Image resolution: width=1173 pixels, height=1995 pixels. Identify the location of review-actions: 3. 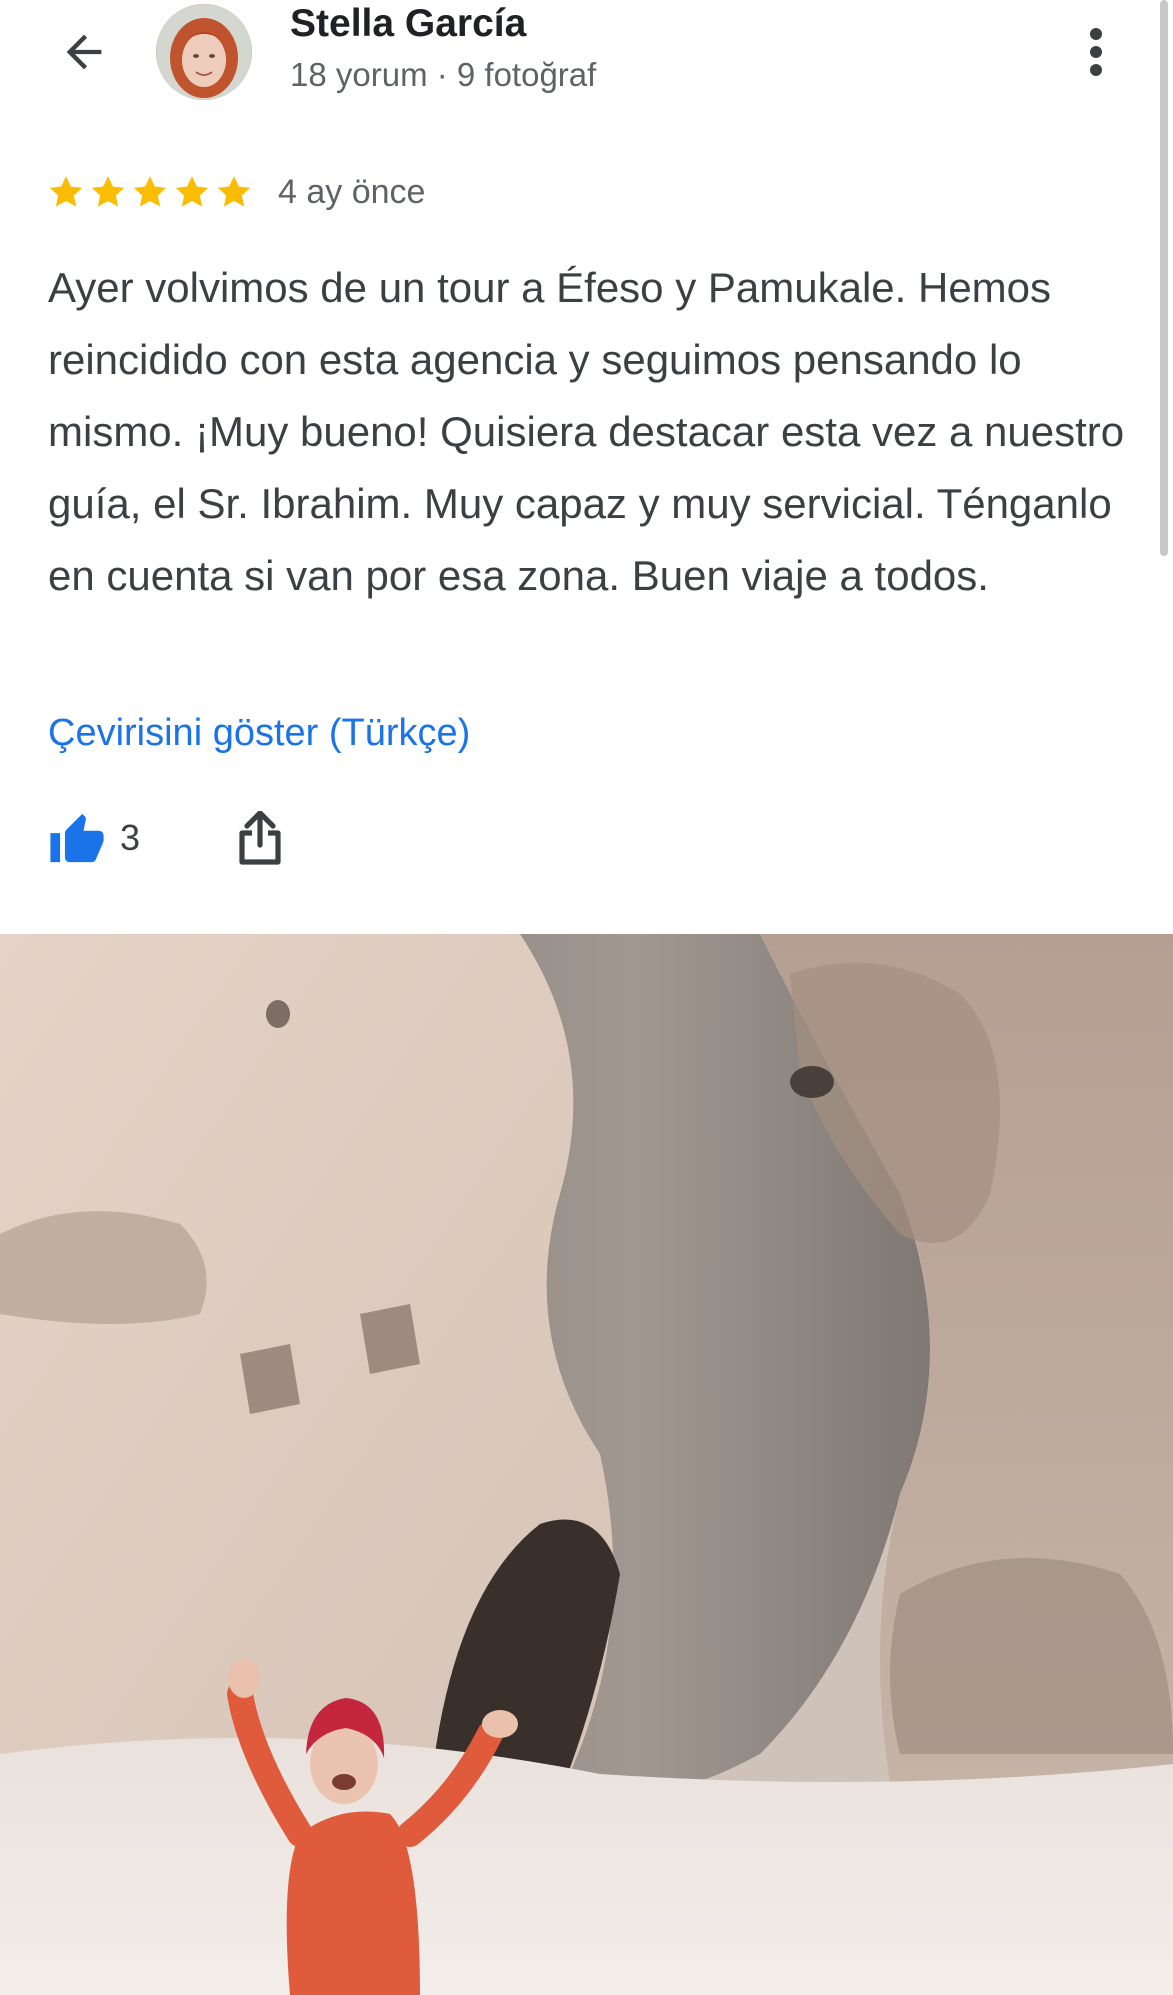
(168, 838).